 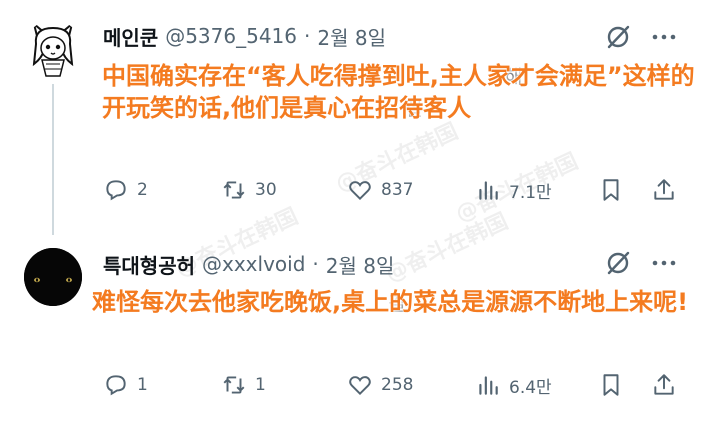 What do you see at coordinates (253, 264) in the screenshot?
I see `user-handle: @xxxlvoid` at bounding box center [253, 264].